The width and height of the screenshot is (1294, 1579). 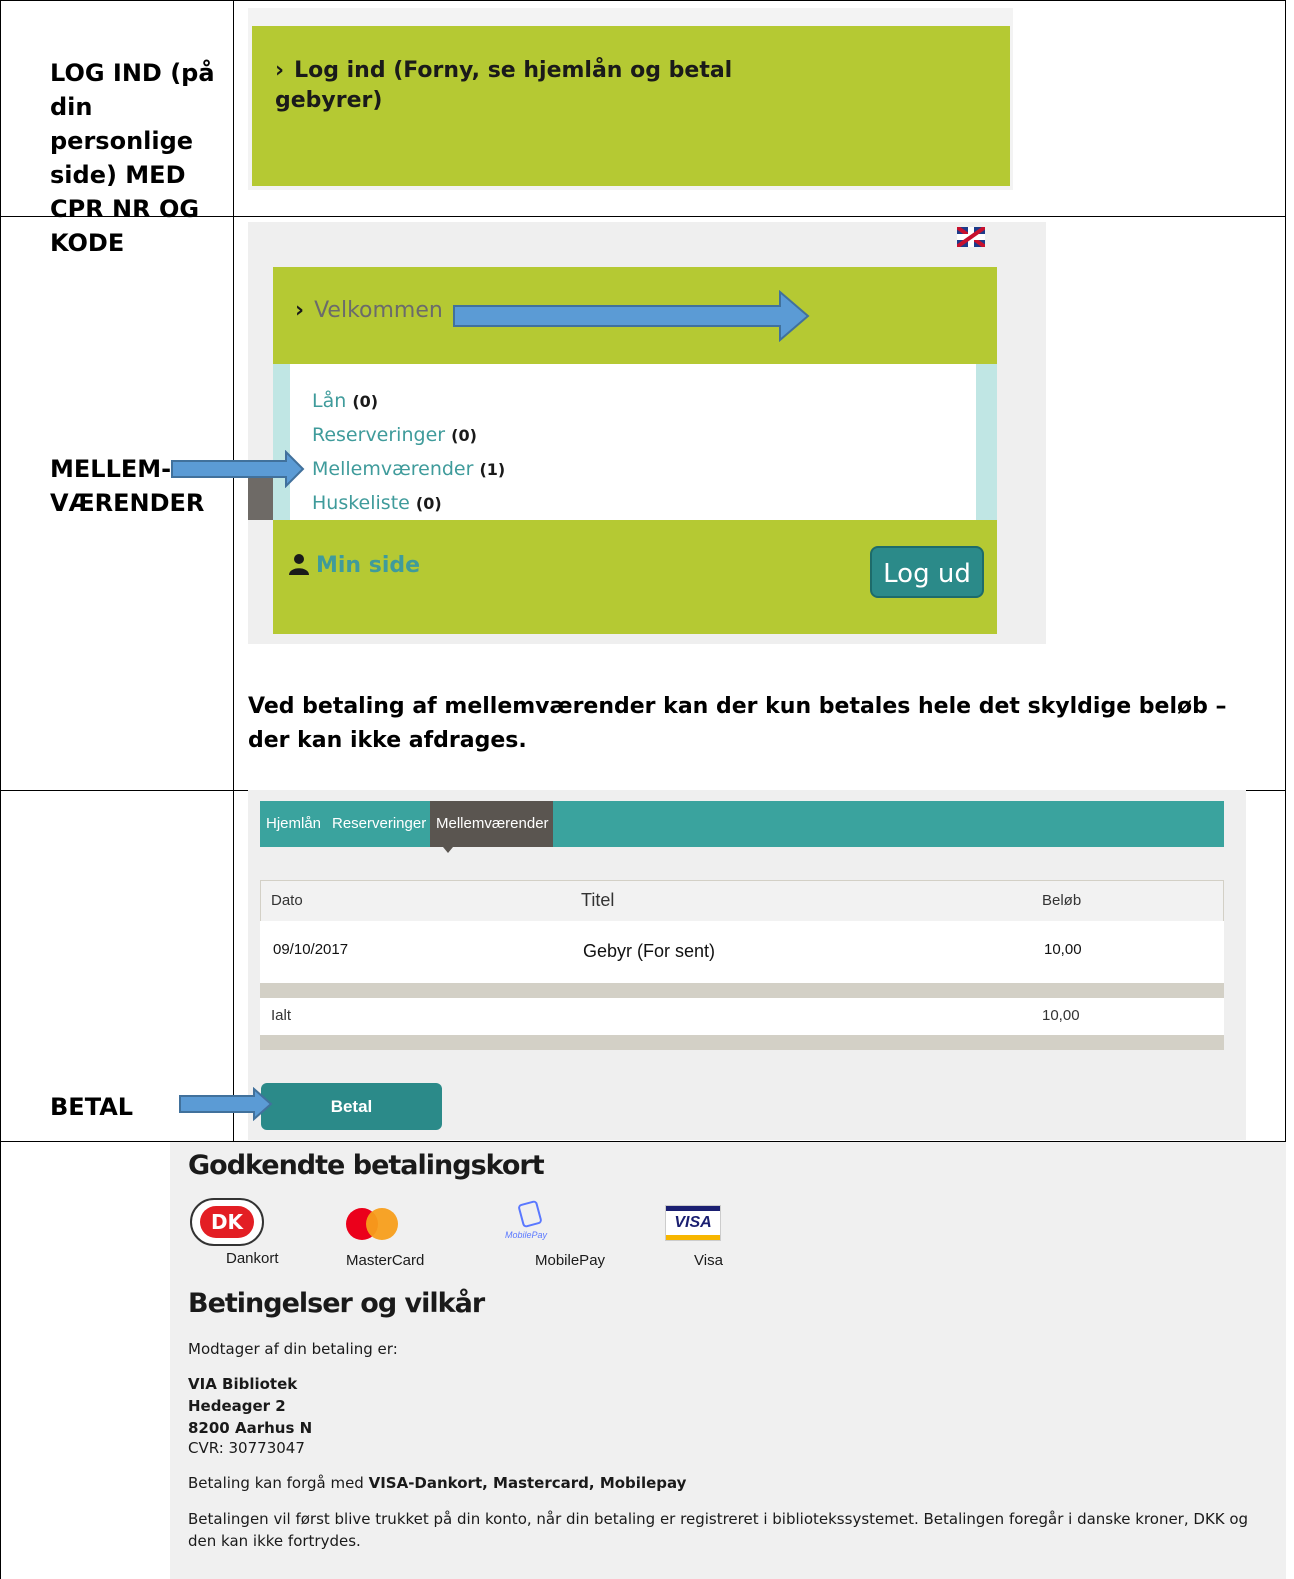 What do you see at coordinates (366, 1165) in the screenshot?
I see `cards-heading: Godkendte betalingskort` at bounding box center [366, 1165].